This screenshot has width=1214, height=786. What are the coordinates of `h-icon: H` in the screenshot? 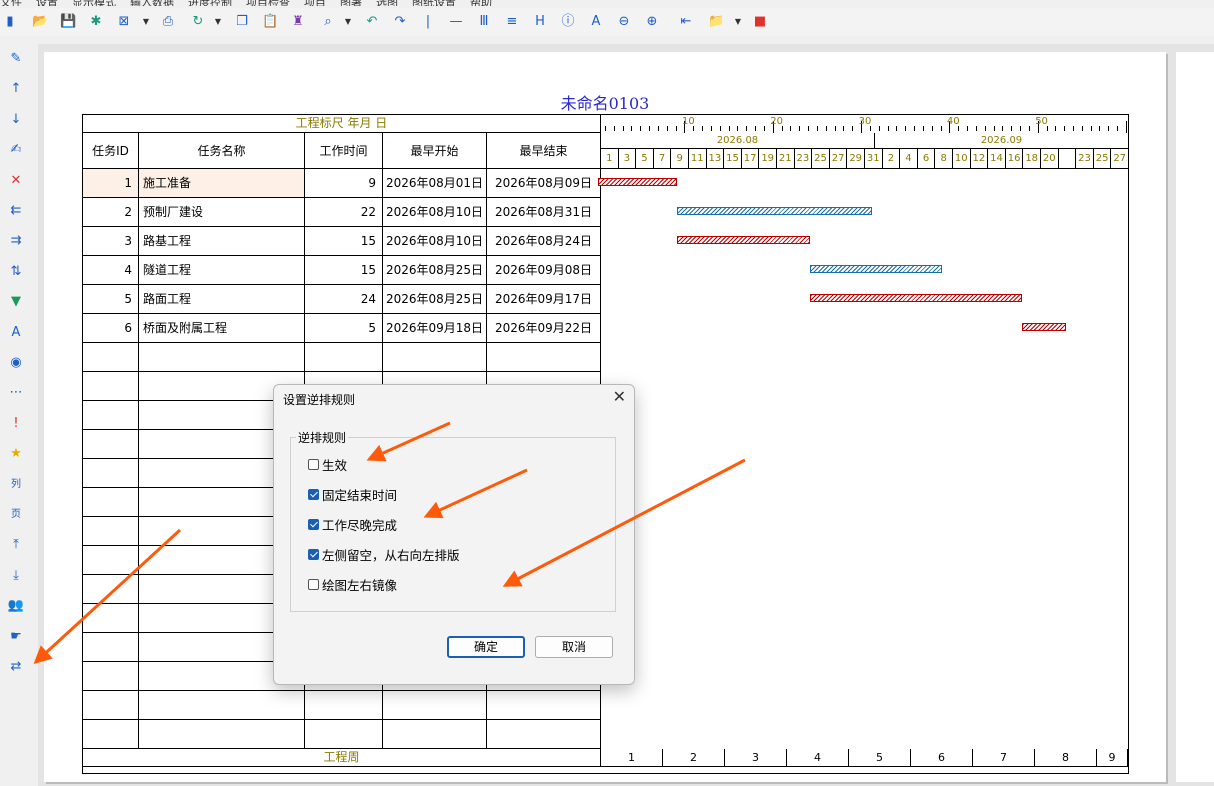 It's located at (540, 22).